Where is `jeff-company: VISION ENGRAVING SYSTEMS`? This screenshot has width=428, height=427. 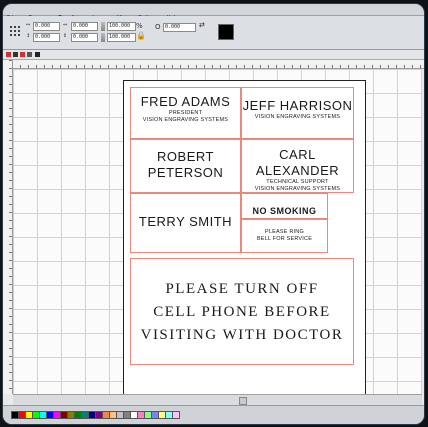 jeff-company: VISION ENGRAVING SYSTEMS is located at coordinates (297, 117).